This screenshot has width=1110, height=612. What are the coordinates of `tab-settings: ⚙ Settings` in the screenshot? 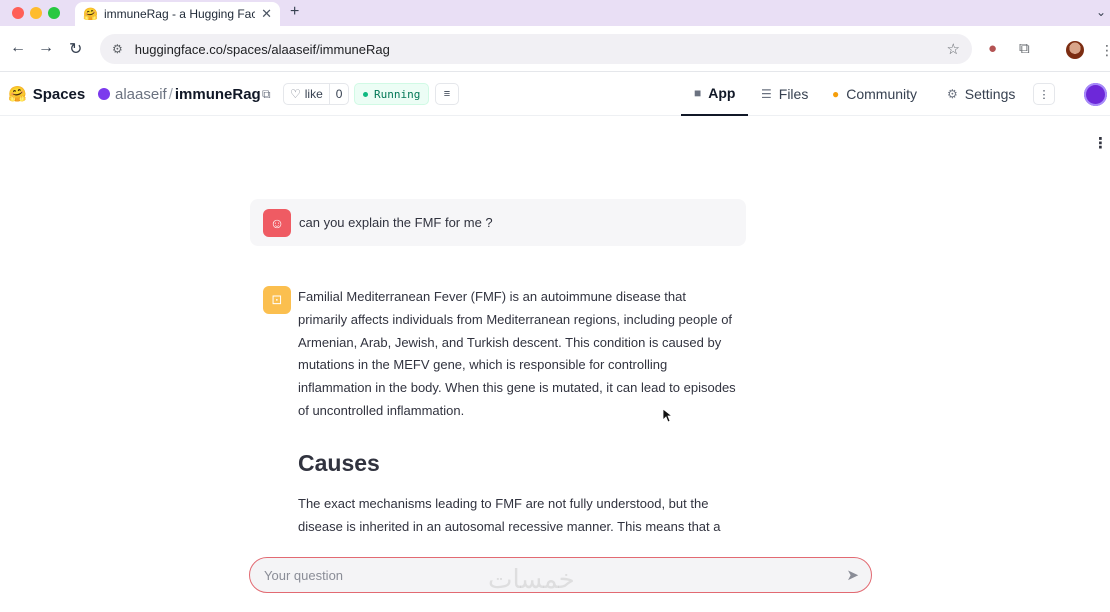 It's located at (981, 94).